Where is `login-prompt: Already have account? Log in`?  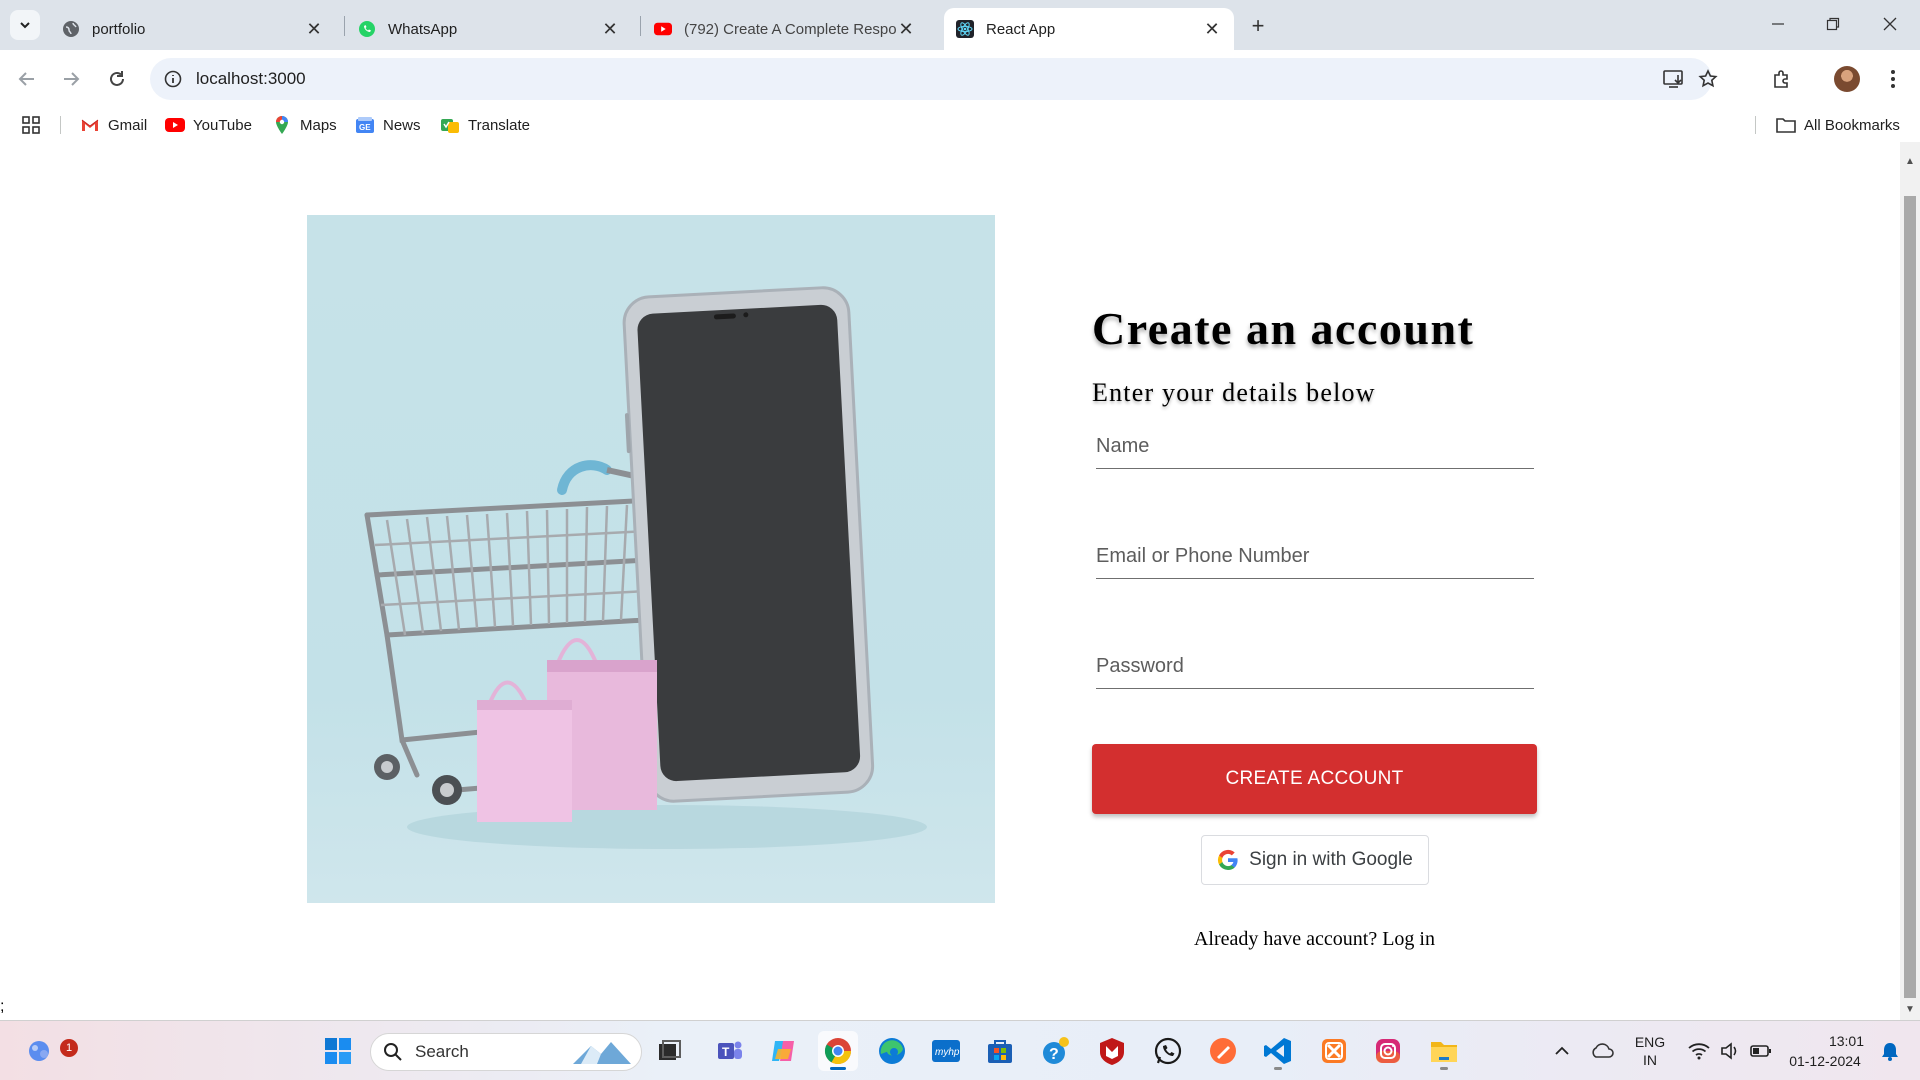
login-prompt: Already have account? Log in is located at coordinates (1314, 939).